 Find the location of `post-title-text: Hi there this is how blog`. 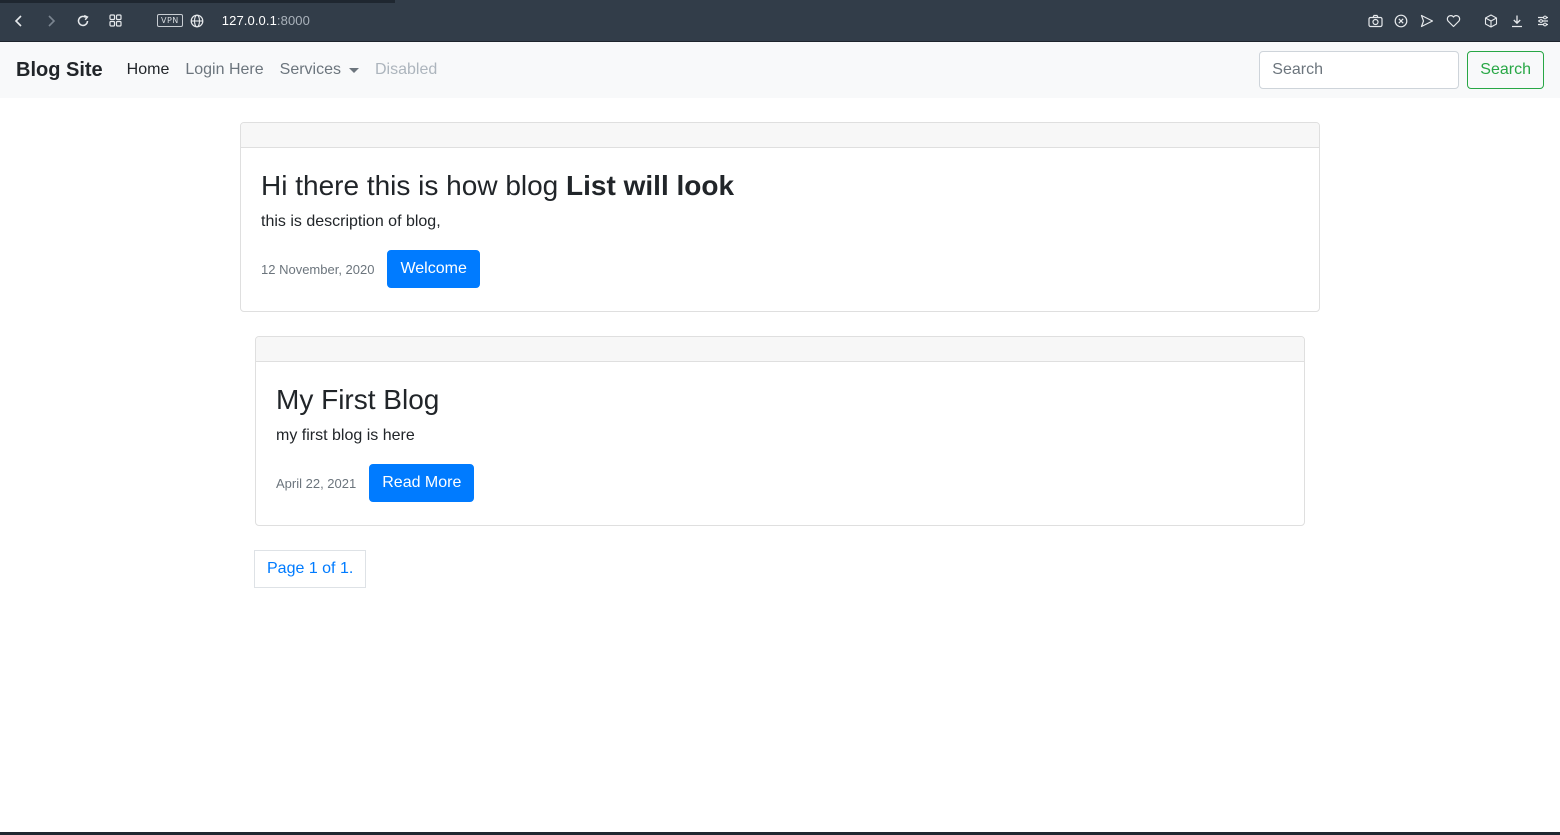

post-title-text: Hi there this is how blog is located at coordinates (414, 185).